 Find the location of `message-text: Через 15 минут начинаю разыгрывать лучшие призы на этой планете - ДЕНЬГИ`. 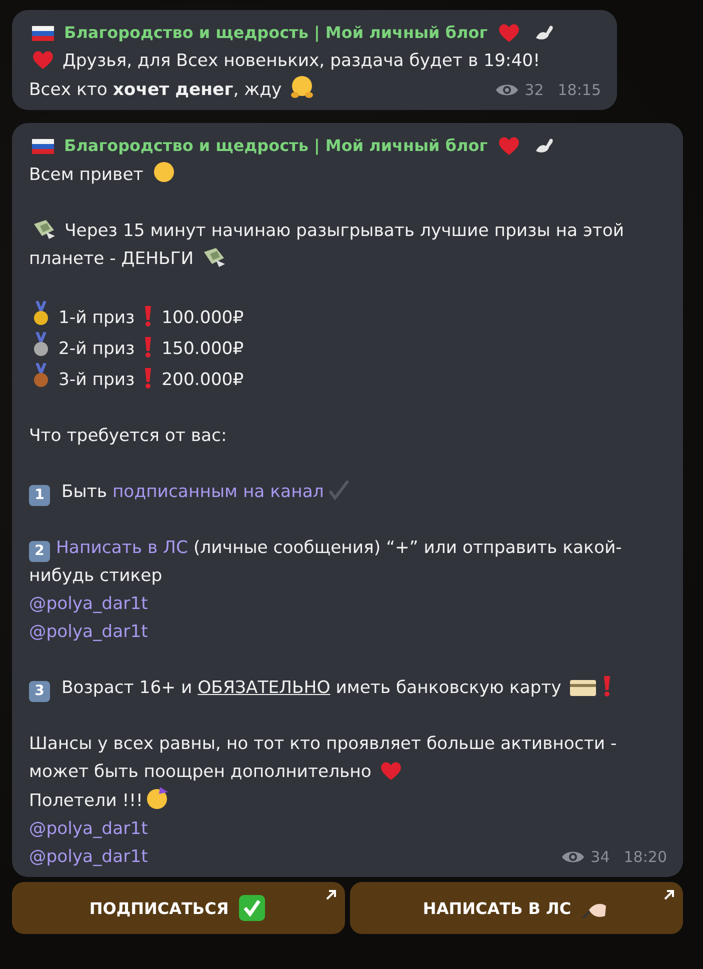

message-text: Через 15 минут начинаю разыгрывать лучшие призы на этой планете - ДЕНЬГИ is located at coordinates (348, 245).